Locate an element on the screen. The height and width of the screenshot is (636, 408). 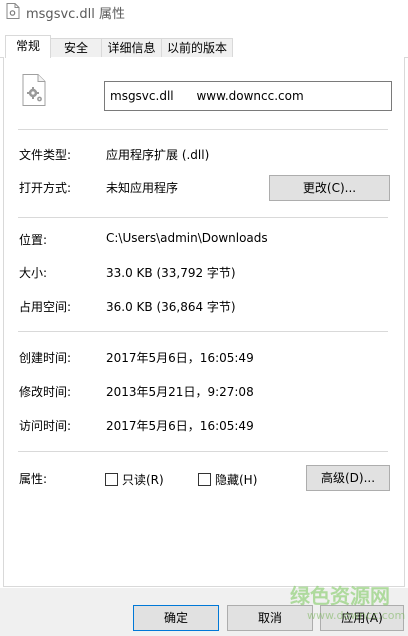
tab-general: 常规 is located at coordinates (28, 46).